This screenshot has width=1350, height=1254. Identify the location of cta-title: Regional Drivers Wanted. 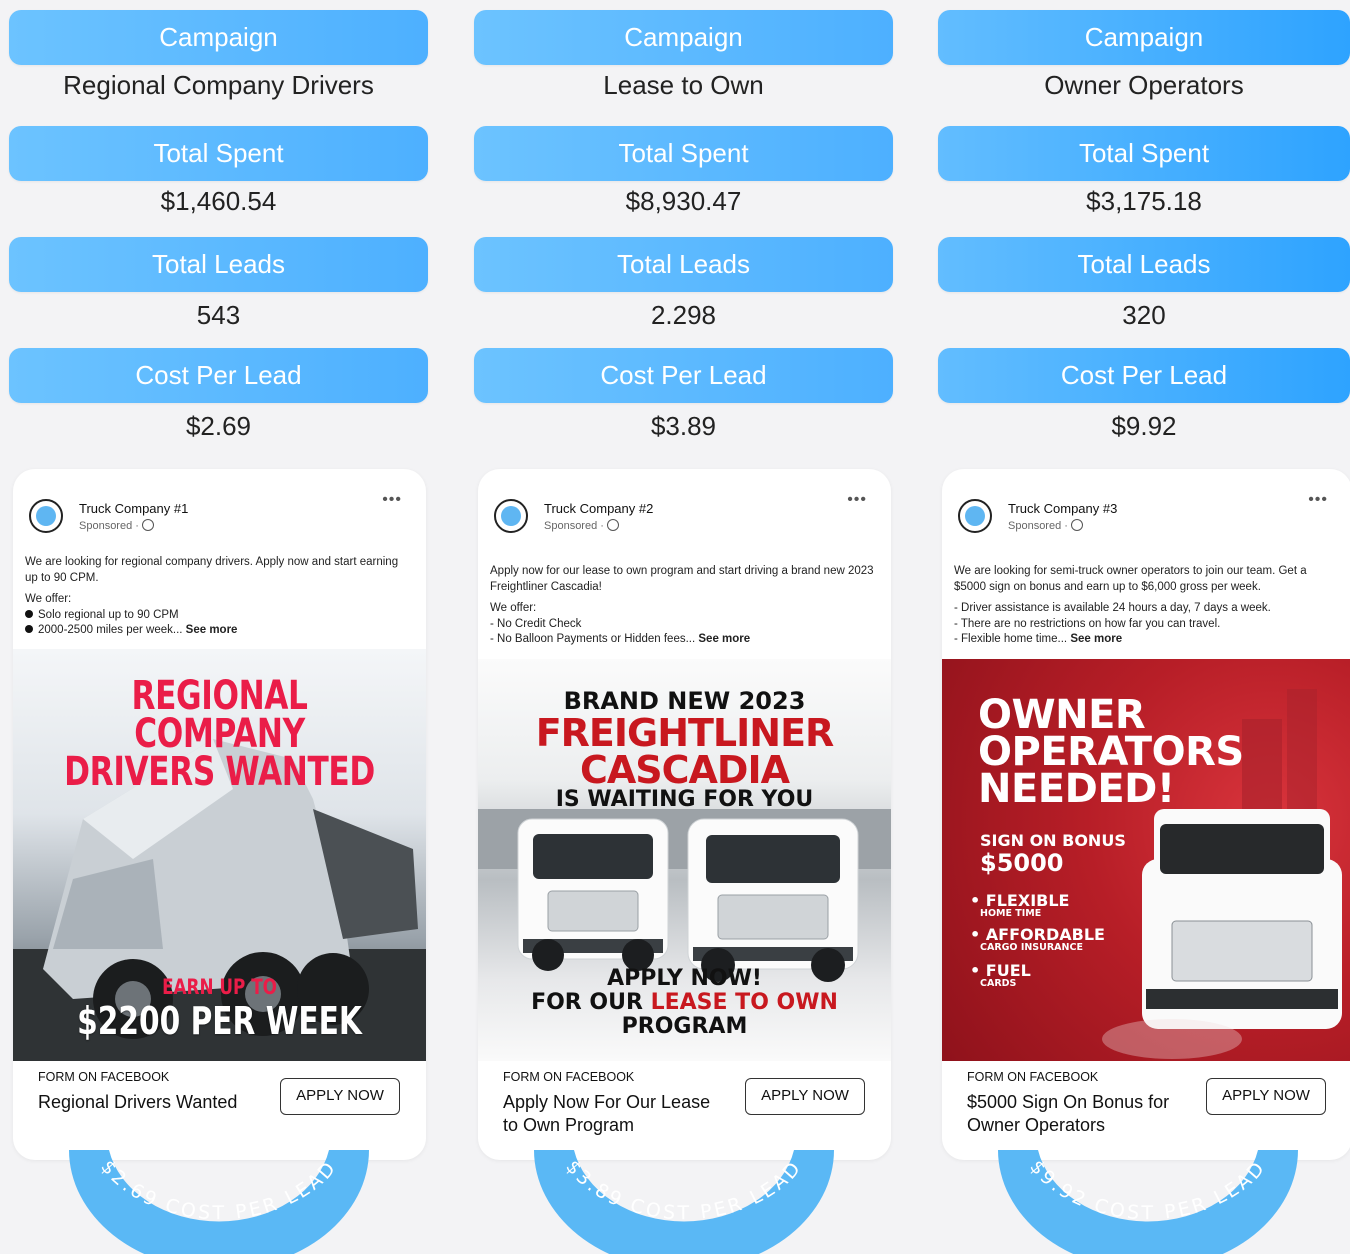
(138, 1102).